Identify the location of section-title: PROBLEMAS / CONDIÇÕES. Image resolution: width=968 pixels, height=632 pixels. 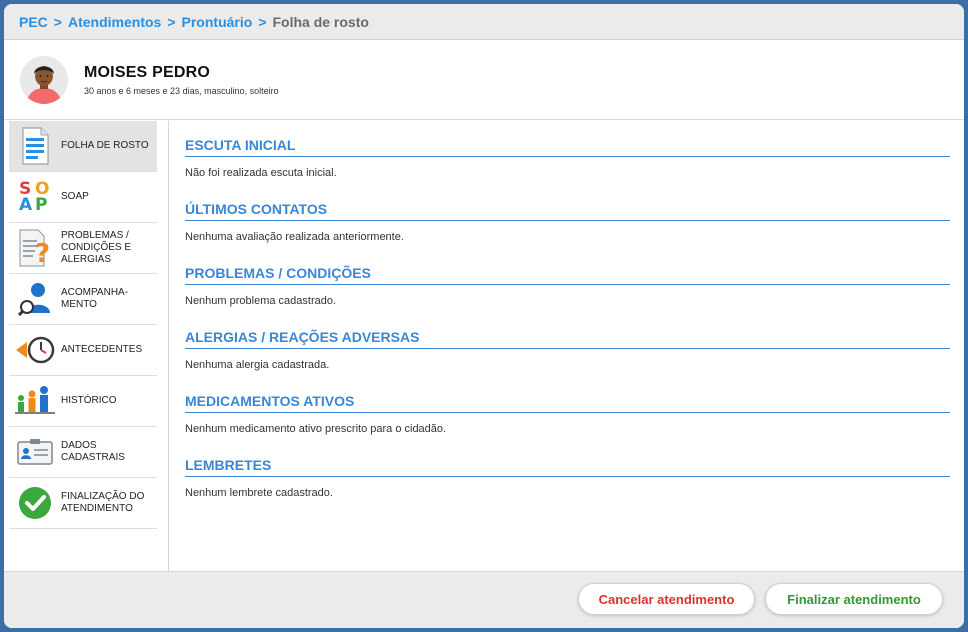
(567, 275).